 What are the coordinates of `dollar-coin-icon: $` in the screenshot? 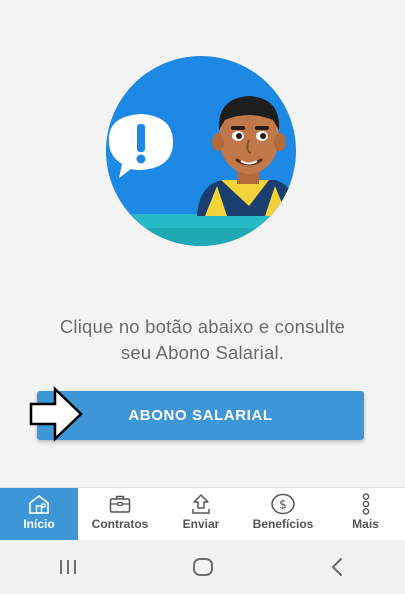 It's located at (283, 504).